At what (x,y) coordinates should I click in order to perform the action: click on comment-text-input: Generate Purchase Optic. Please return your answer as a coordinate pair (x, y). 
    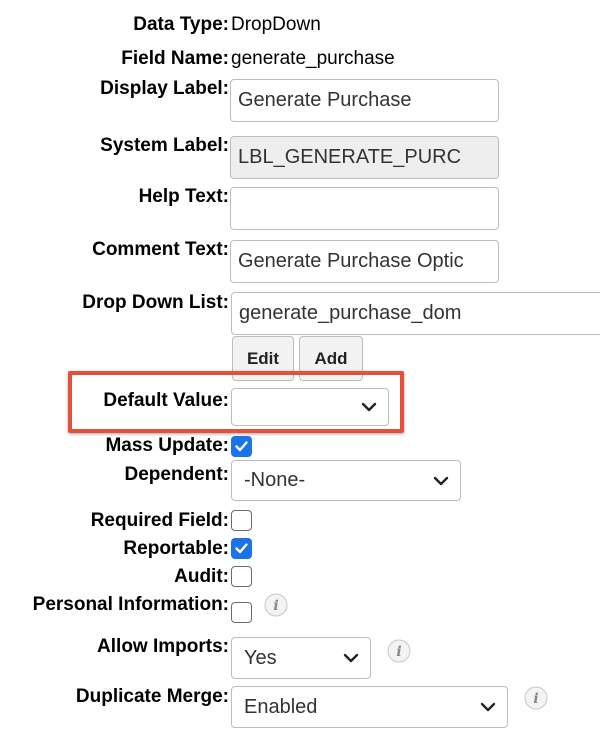
    Looking at the image, I should click on (364, 261).